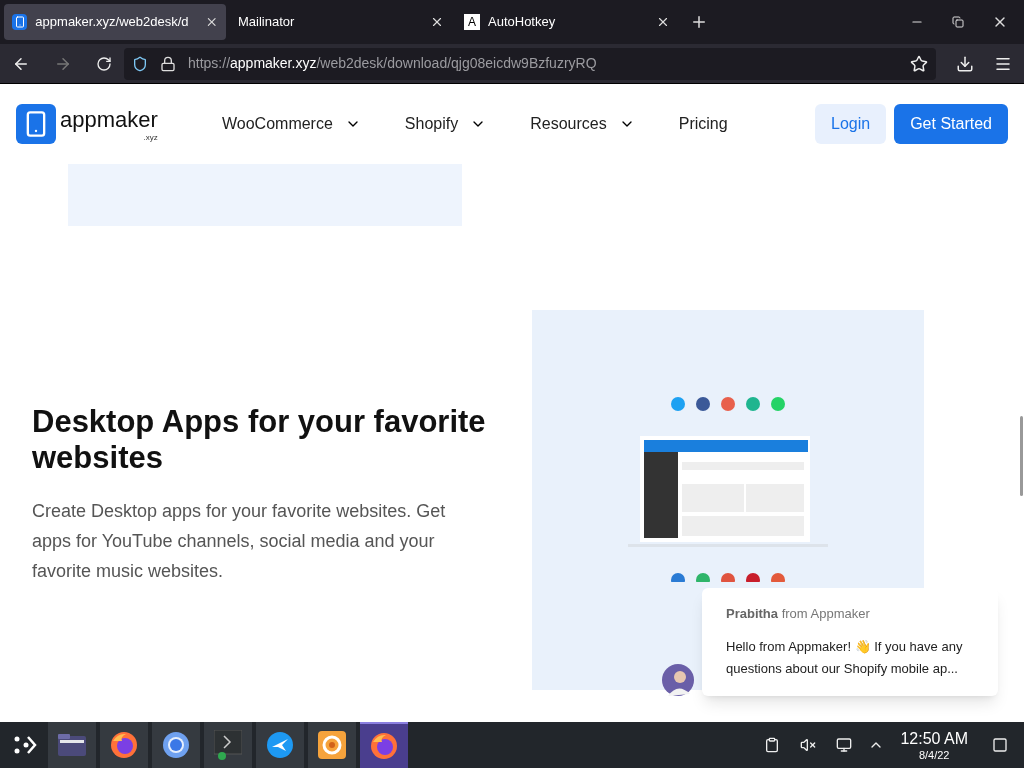 Image resolution: width=1024 pixels, height=768 pixels. I want to click on nav-item: Resources, so click(568, 124).